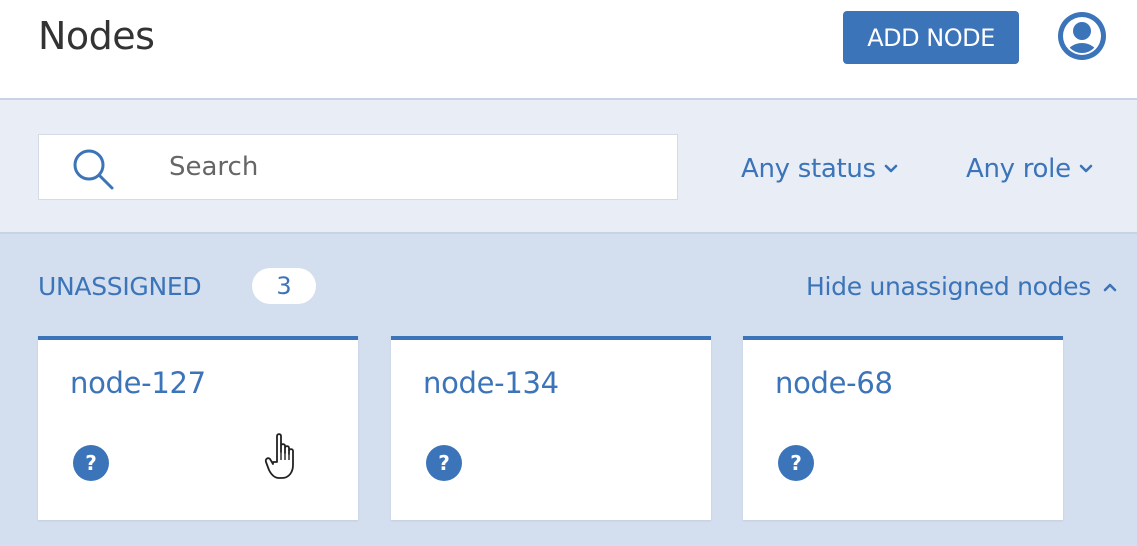  What do you see at coordinates (1110, 287) in the screenshot?
I see `chevron-up-icon` at bounding box center [1110, 287].